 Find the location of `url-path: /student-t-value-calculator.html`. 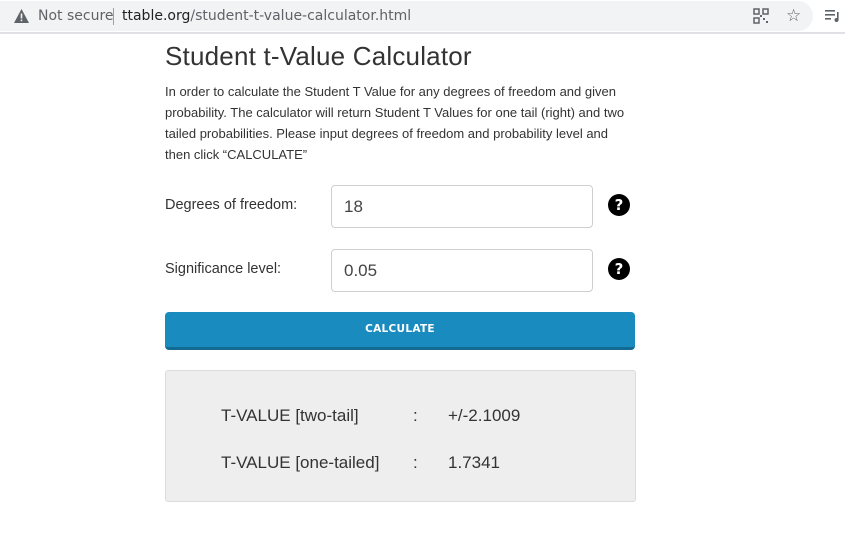

url-path: /student-t-value-calculator.html is located at coordinates (301, 16).